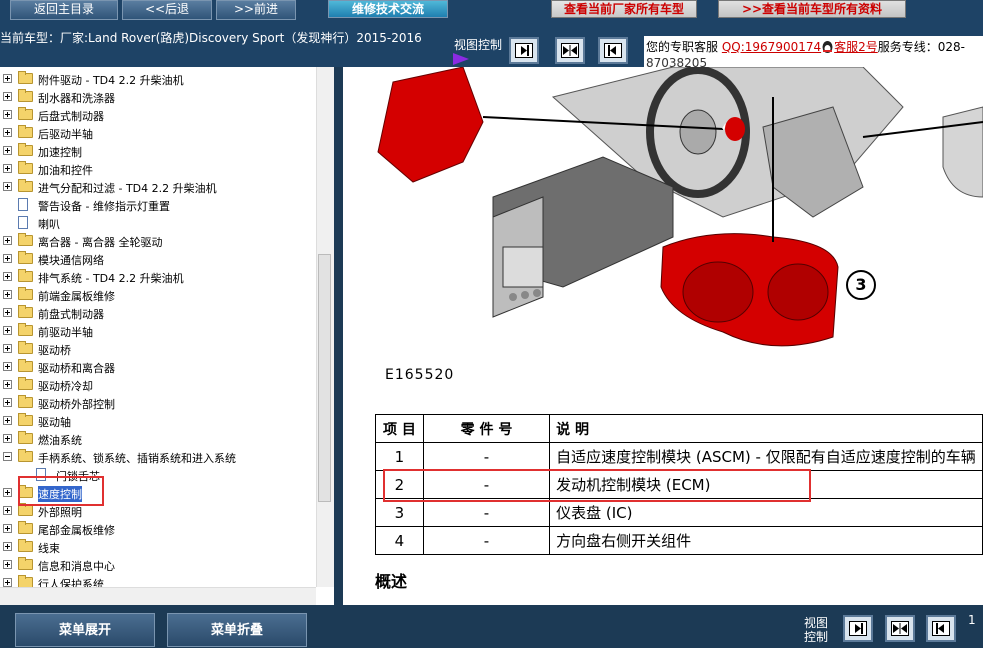  Describe the element at coordinates (76, 98) in the screenshot. I see `tree-item-label: 刮水器和洗涤器` at that location.